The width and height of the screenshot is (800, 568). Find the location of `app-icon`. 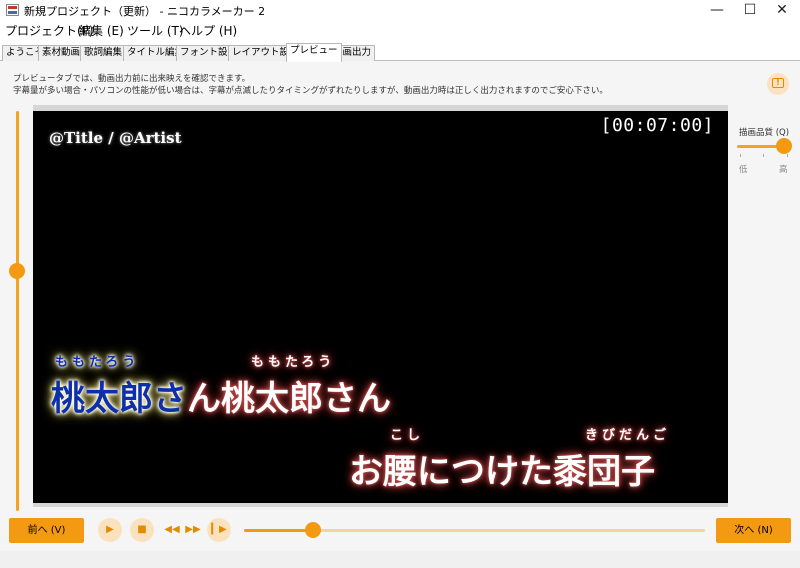

app-icon is located at coordinates (12, 10).